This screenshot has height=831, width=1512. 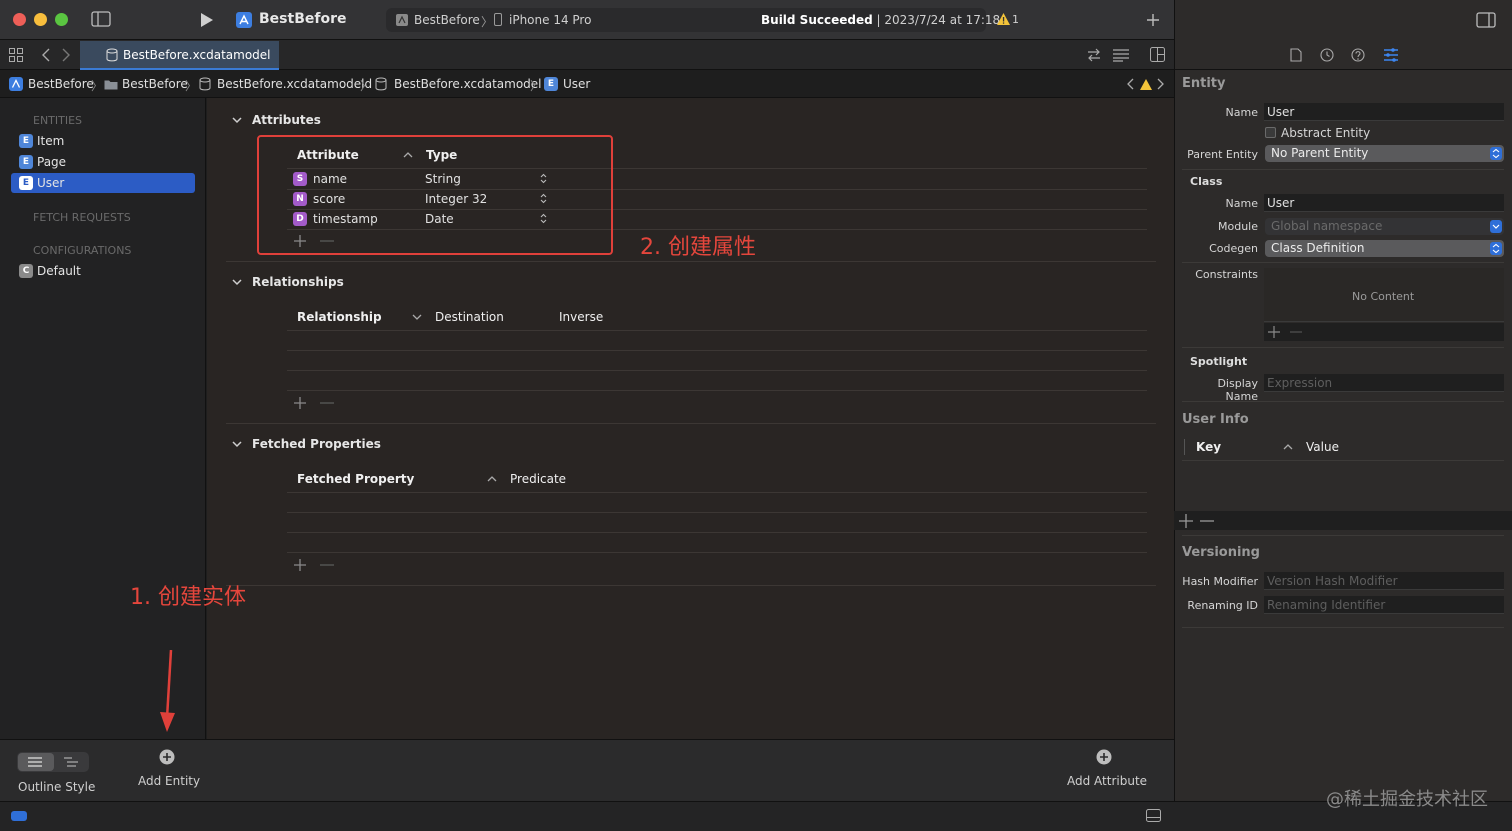 I want to click on relationship-column-header: Relationship, so click(x=339, y=317).